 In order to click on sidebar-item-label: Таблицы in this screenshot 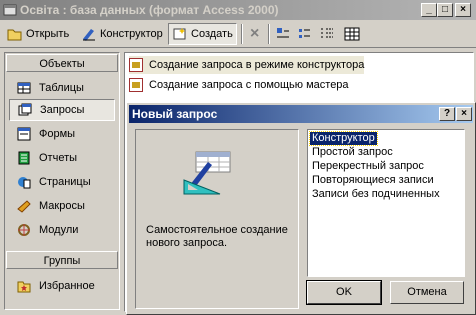, I will do `click(61, 88)`.